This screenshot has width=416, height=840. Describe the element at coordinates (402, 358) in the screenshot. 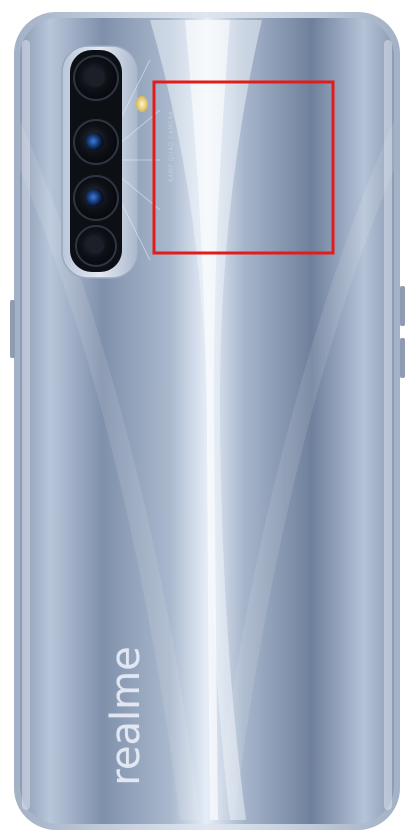

I see `power-button-lower` at that location.